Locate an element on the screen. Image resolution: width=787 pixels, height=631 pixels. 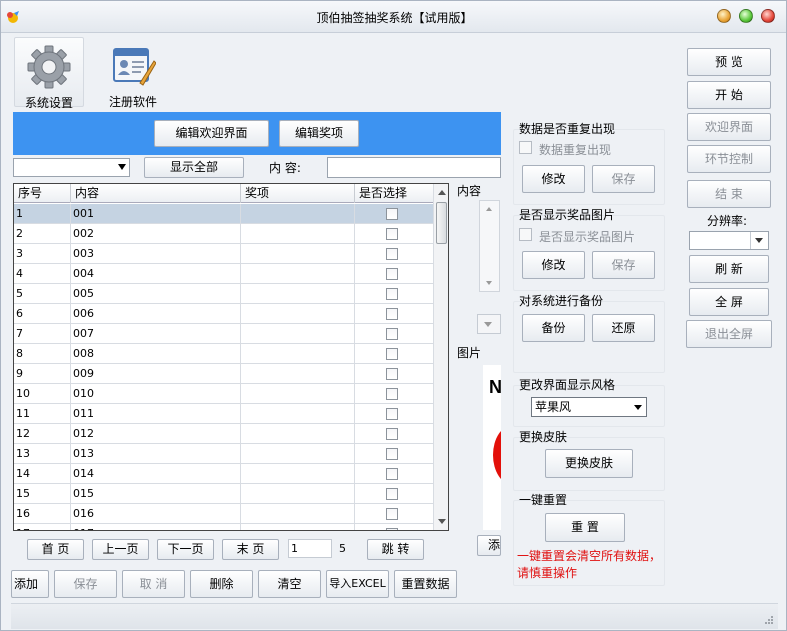
next-page-button: 下一页 is located at coordinates (185, 549).